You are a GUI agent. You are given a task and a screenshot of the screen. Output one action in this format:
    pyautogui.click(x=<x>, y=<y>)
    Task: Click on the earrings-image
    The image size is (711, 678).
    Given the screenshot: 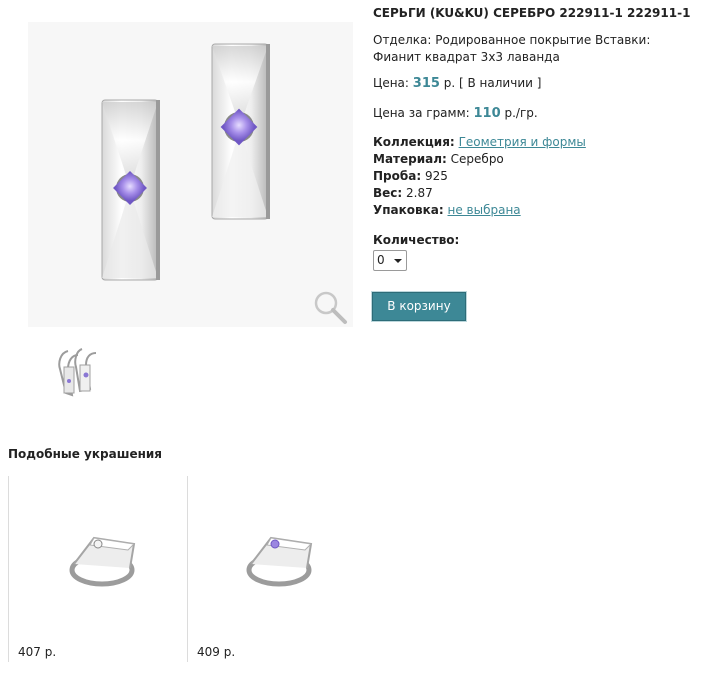 What is the action you would take?
    pyautogui.click(x=185, y=162)
    